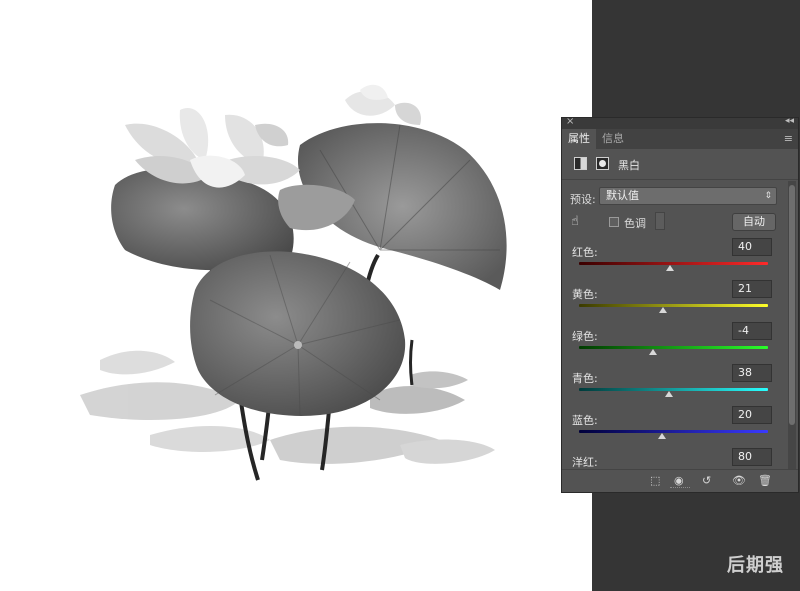 This screenshot has width=800, height=591. I want to click on slider-value-input: 80, so click(752, 457).